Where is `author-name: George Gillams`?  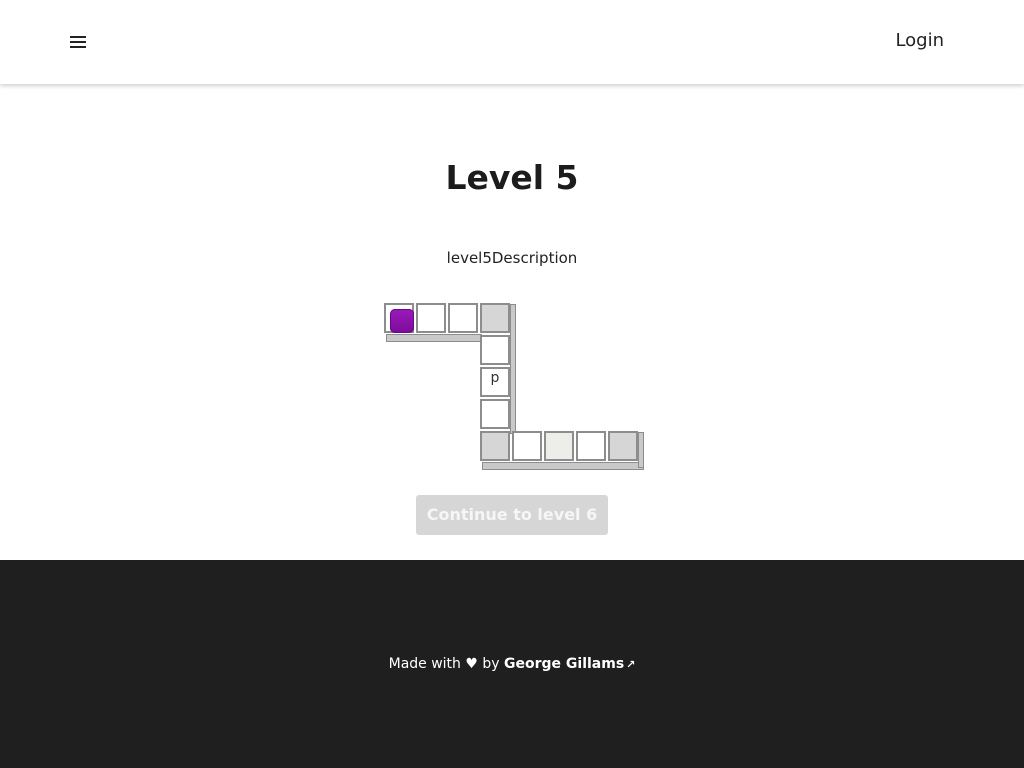
author-name: George Gillams is located at coordinates (564, 664).